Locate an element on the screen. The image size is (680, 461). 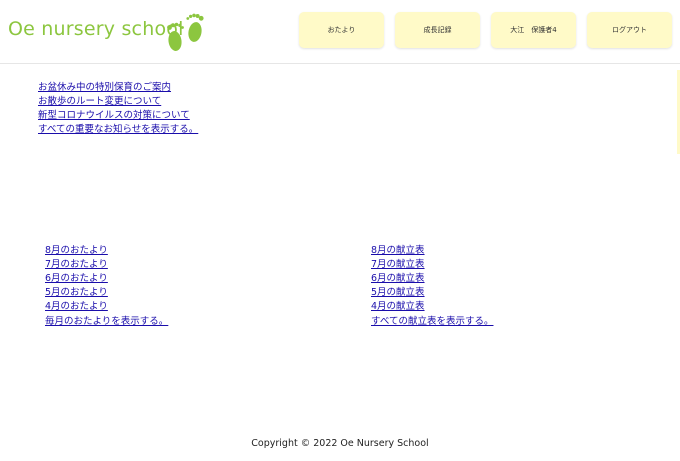
menu-link-july: 7月の献立表 is located at coordinates (398, 265).